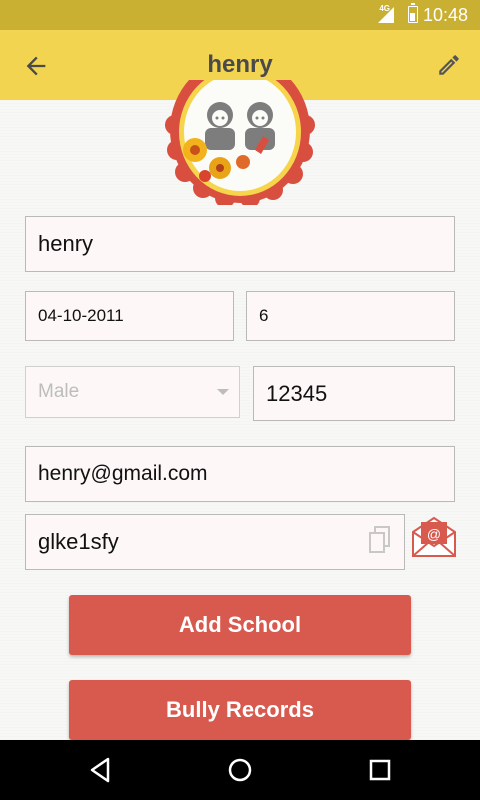  Describe the element at coordinates (66, 243) in the screenshot. I see `name-value: henry` at that location.